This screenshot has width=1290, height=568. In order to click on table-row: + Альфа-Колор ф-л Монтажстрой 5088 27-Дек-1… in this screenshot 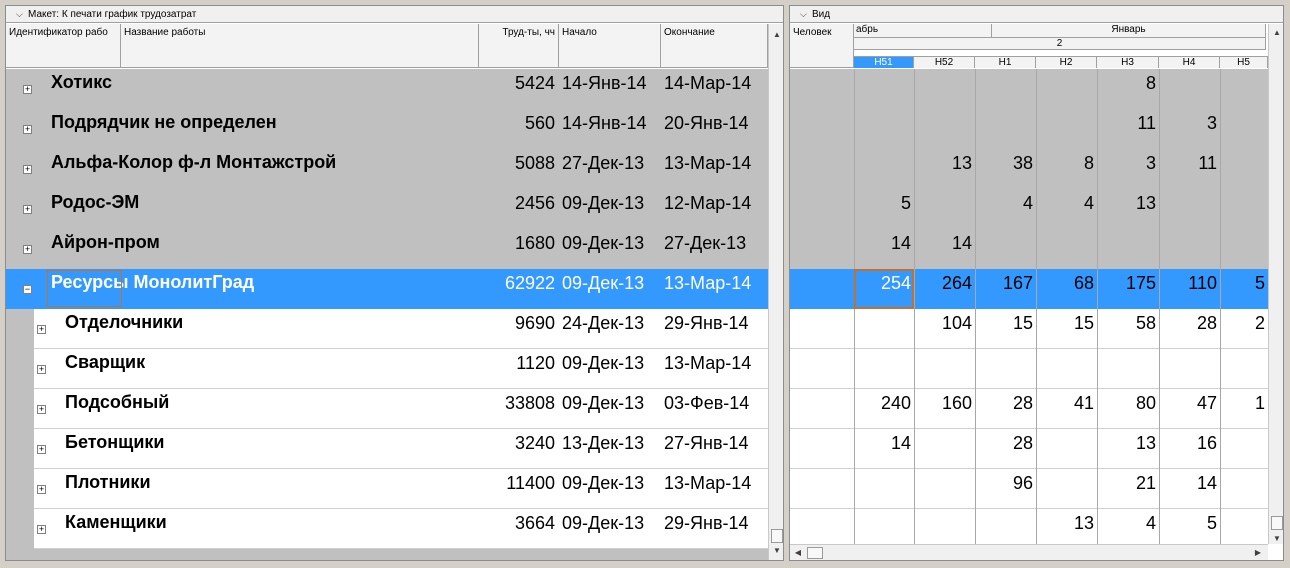, I will do `click(387, 169)`.